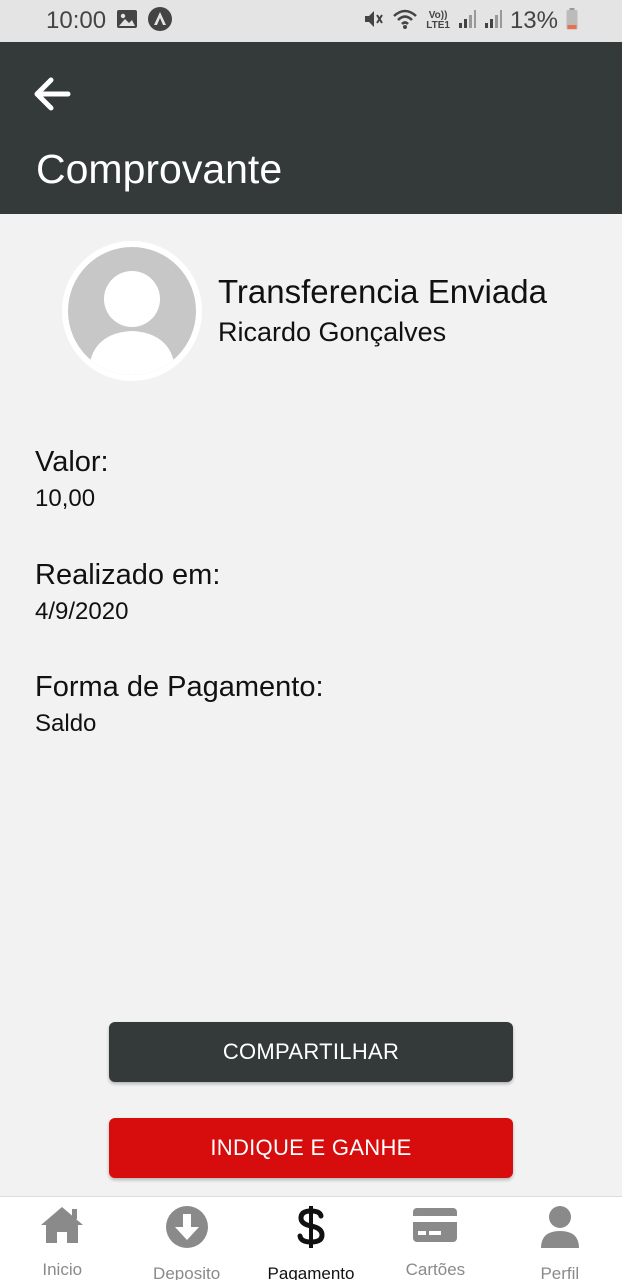 The width and height of the screenshot is (622, 1280). Describe the element at coordinates (62, 1225) in the screenshot. I see `home-icon` at that location.